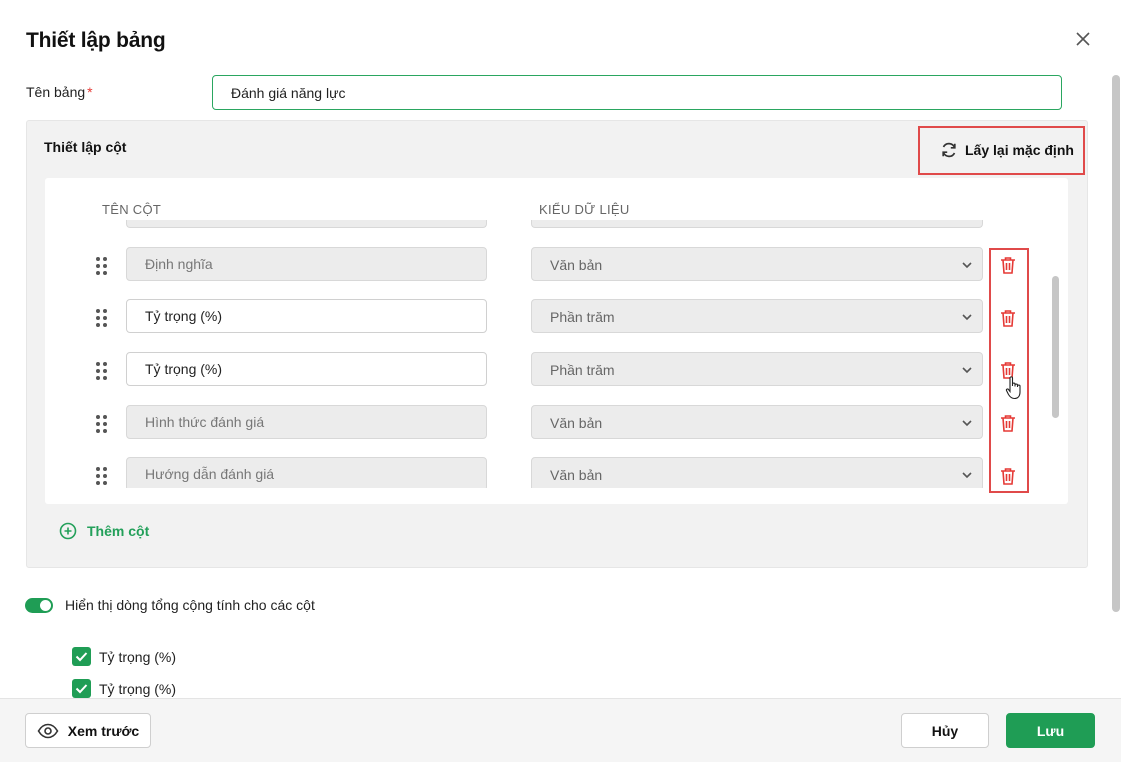  I want to click on add-column-button: Thêm cột, so click(104, 531).